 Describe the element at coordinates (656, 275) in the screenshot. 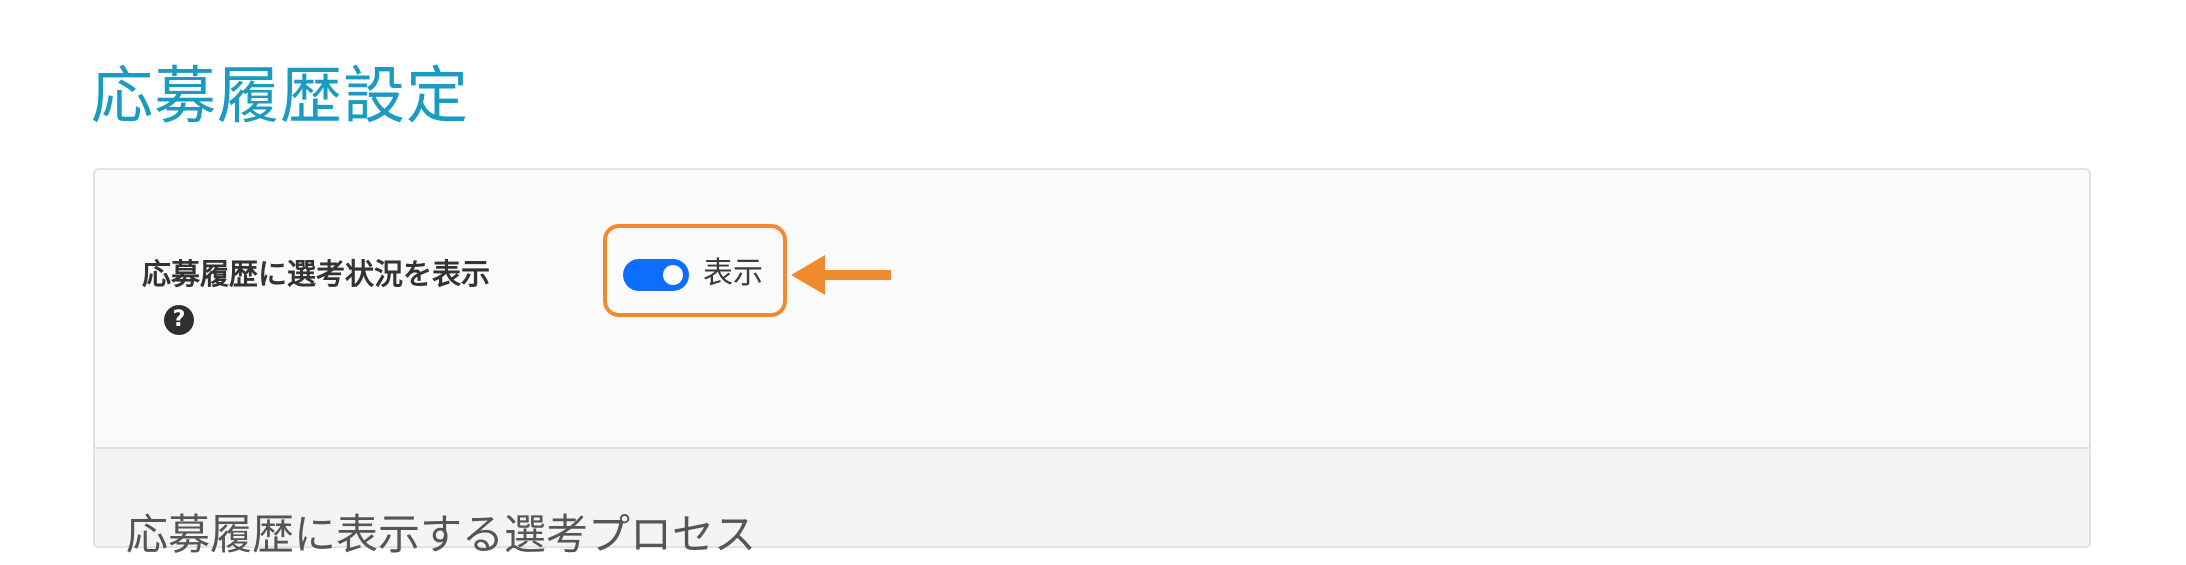

I see `show-status-toggle` at that location.